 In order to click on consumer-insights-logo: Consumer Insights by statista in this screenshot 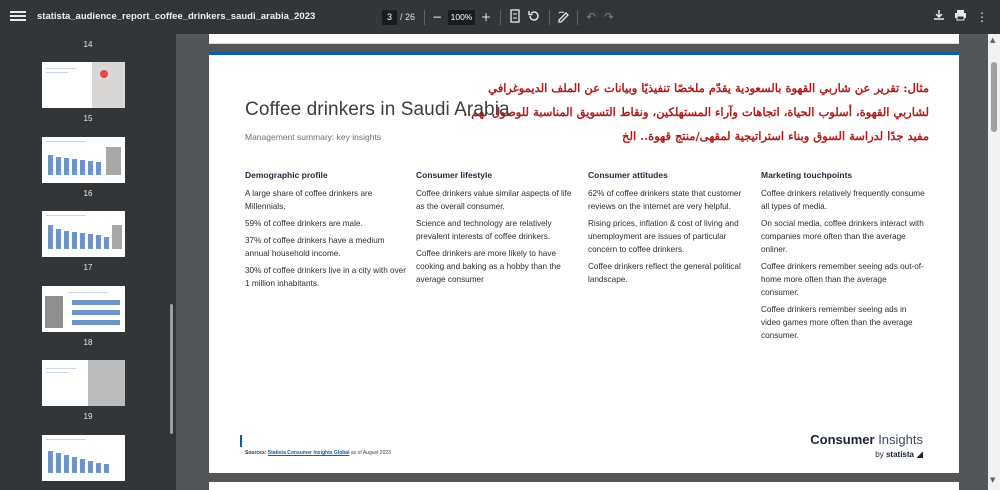, I will do `click(866, 445)`.